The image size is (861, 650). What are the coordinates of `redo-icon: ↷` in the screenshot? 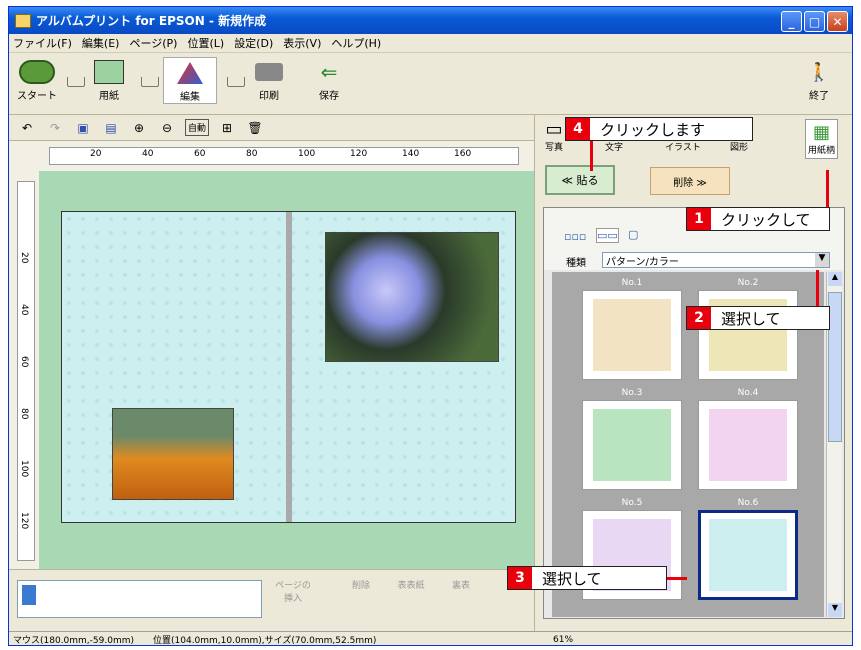 It's located at (55, 128).